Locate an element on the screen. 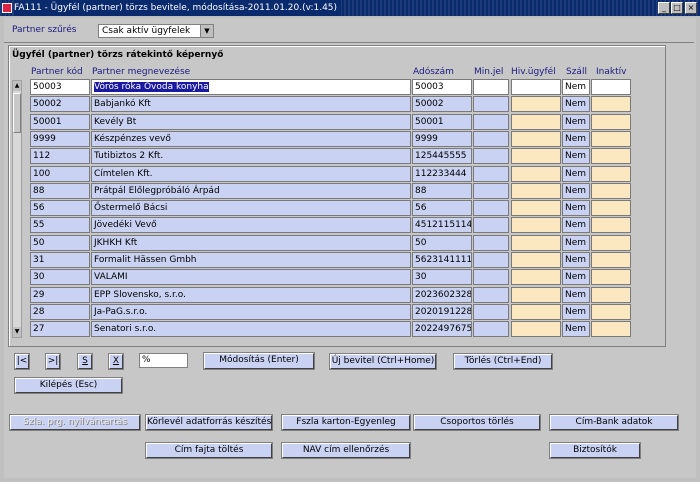 The image size is (700, 482). partner-name-cell: Készpénzes vevő is located at coordinates (251, 139).